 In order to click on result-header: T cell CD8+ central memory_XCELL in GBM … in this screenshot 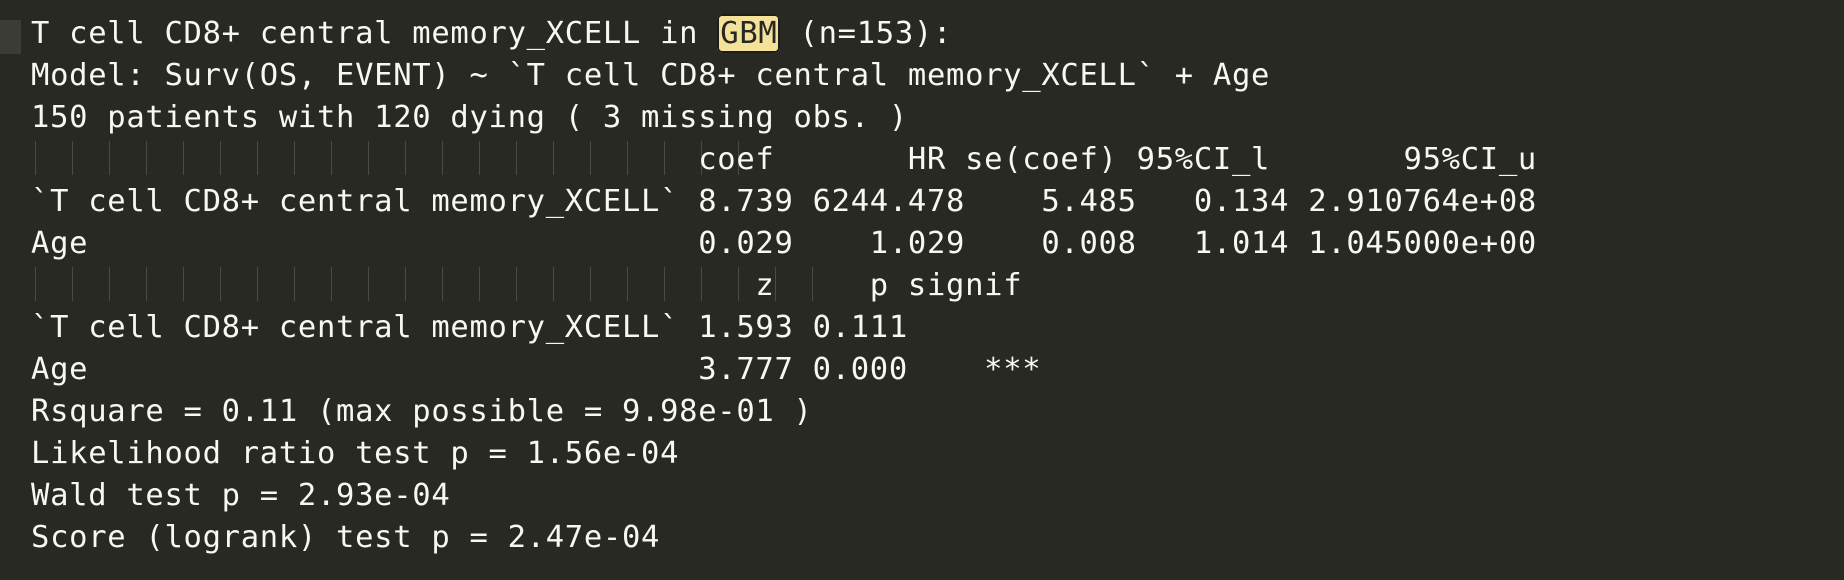, I will do `click(491, 34)`.